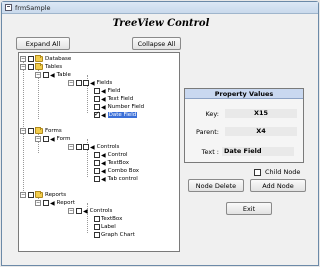 The width and height of the screenshot is (320, 267). What do you see at coordinates (244, 94) in the screenshot?
I see `panel-title: Property Values` at bounding box center [244, 94].